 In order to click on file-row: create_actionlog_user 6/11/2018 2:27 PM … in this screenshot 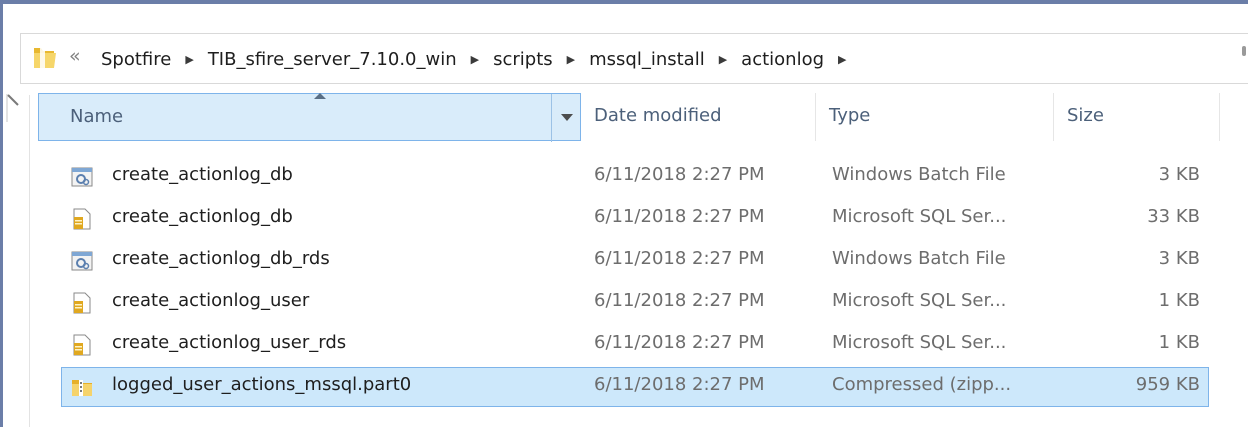, I will do `click(629, 304)`.